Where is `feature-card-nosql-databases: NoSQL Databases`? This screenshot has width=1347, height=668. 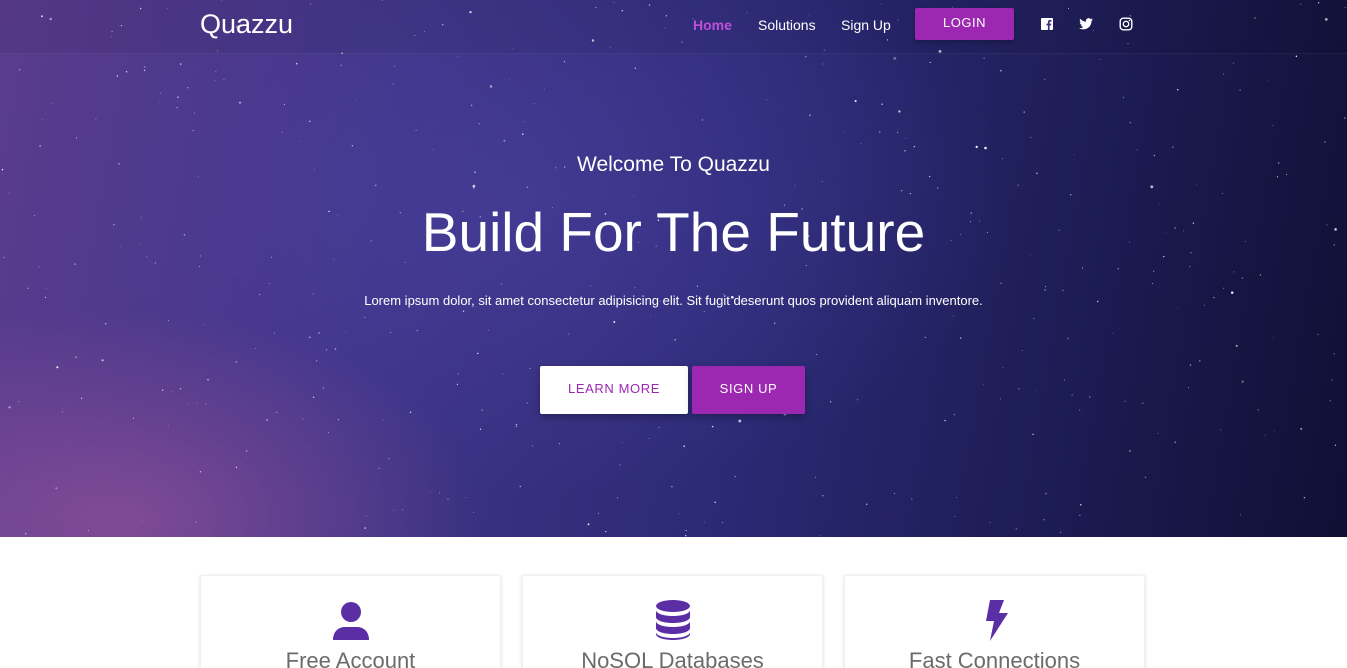
feature-card-nosql-databases: NoSQL Databases is located at coordinates (672, 621).